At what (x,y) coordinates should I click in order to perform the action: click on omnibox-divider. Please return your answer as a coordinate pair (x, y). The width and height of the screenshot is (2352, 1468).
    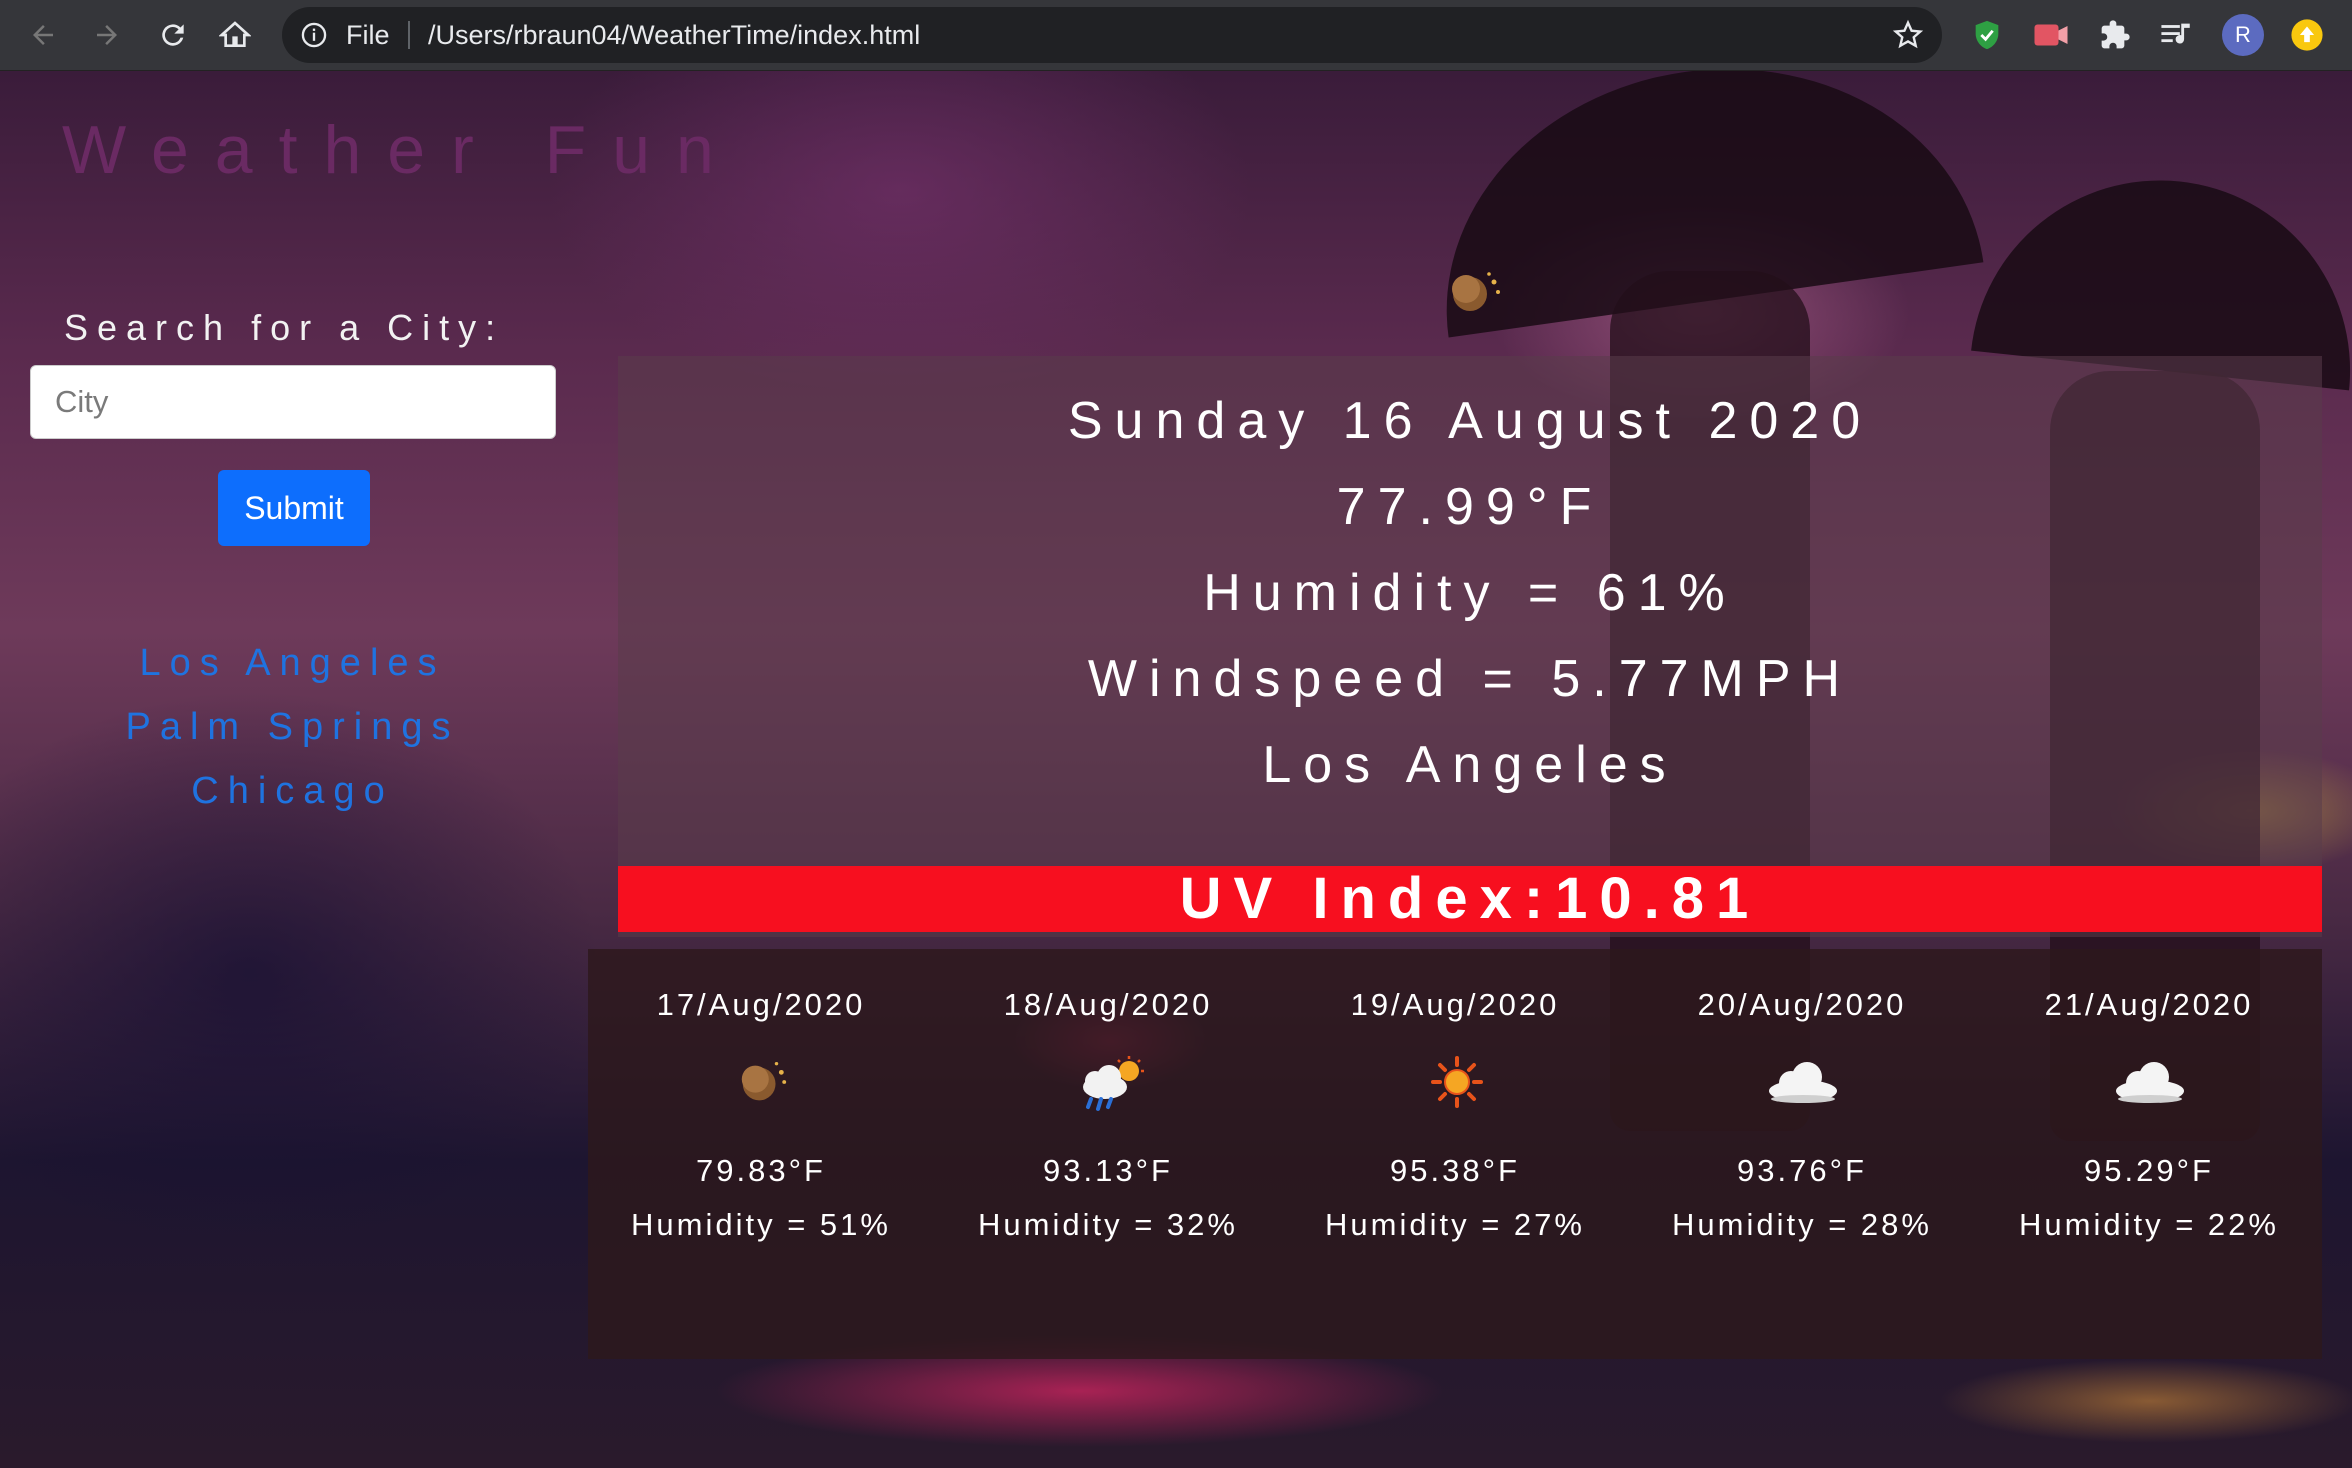
    Looking at the image, I should click on (409, 35).